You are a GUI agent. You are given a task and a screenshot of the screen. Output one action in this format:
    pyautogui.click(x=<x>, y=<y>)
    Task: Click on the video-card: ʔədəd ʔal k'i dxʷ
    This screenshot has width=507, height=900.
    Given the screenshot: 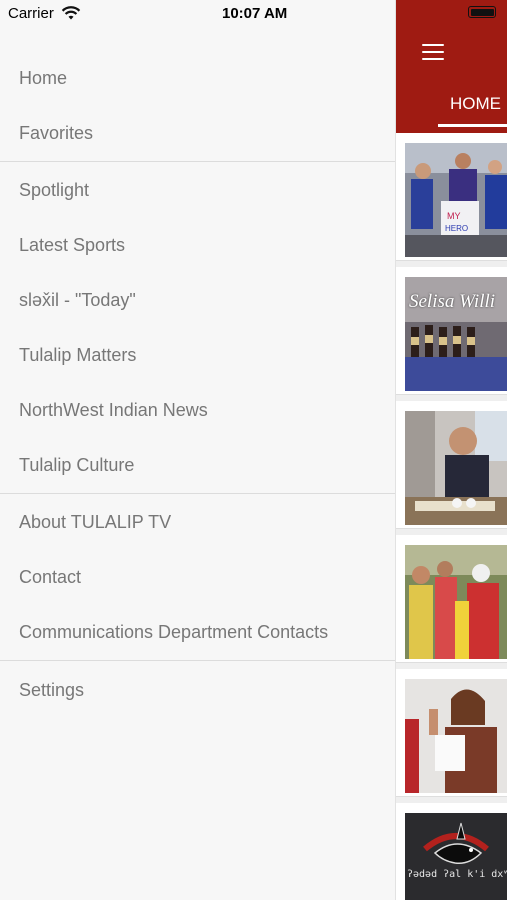 What is the action you would take?
    pyautogui.click(x=451, y=851)
    